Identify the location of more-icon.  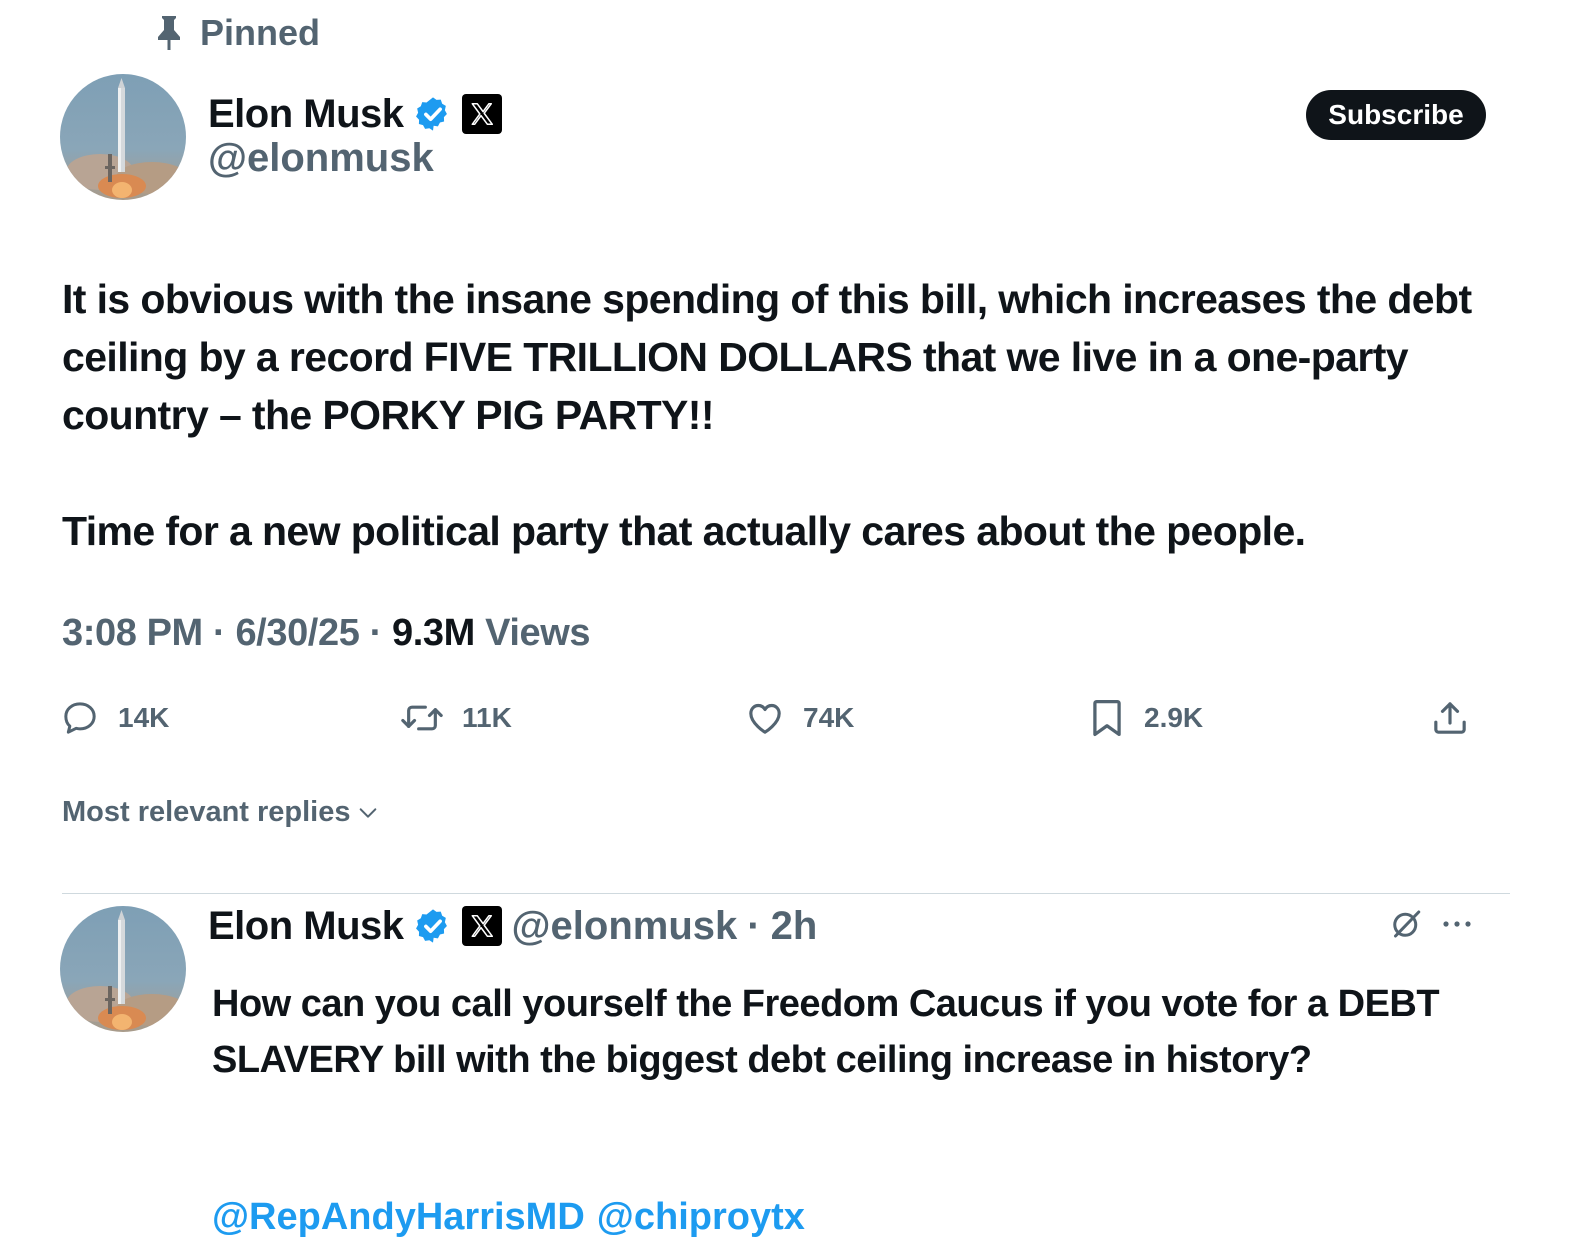
(1457, 924).